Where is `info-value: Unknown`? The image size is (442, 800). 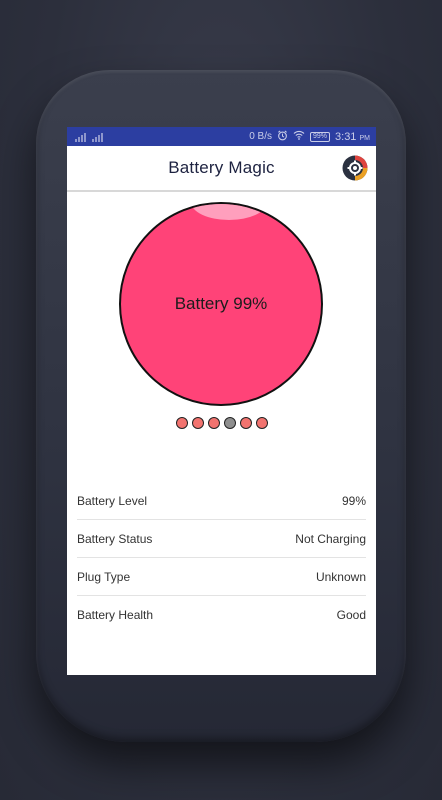 info-value: Unknown is located at coordinates (340, 576).